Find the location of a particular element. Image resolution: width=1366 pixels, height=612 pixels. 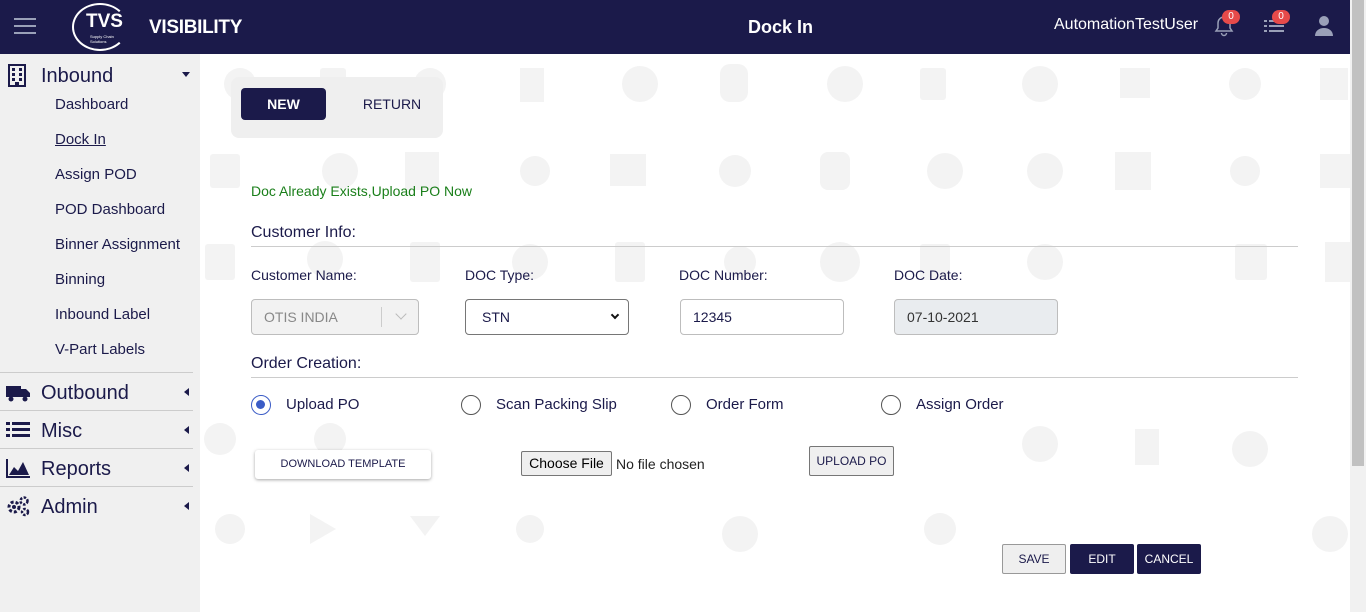

radio-label: Order Form is located at coordinates (745, 404).